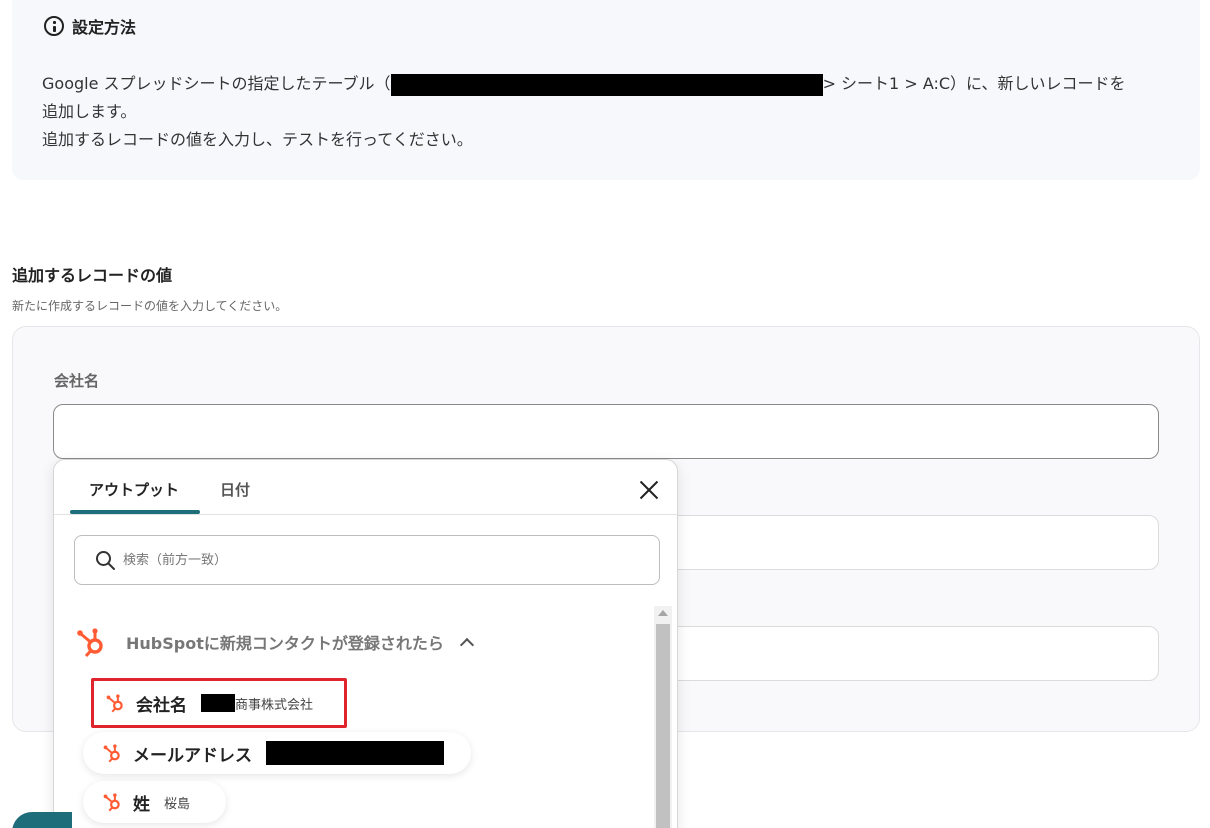  I want to click on output-item-email: メールアドレス, so click(277, 753).